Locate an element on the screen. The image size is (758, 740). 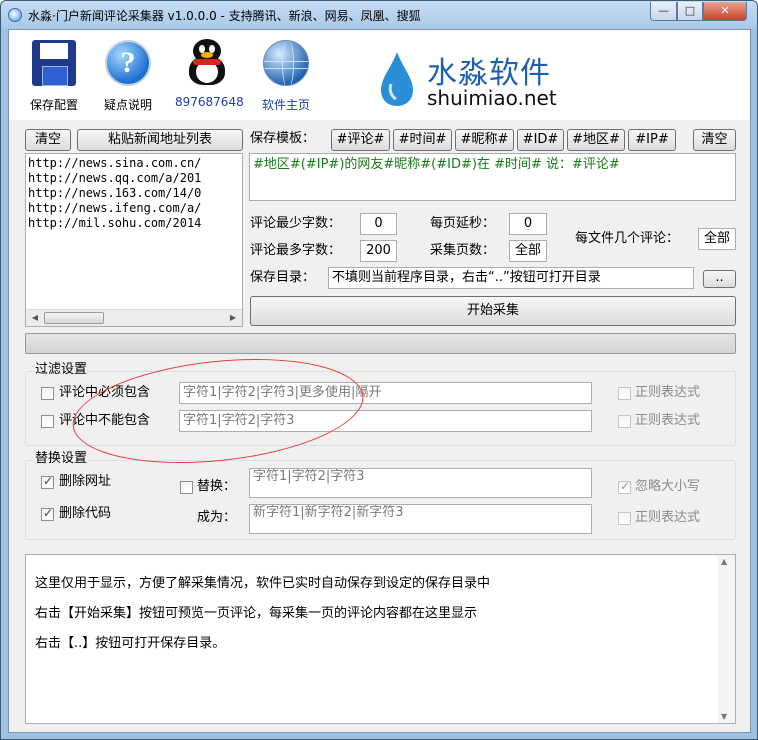
progress-bar is located at coordinates (380, 343).